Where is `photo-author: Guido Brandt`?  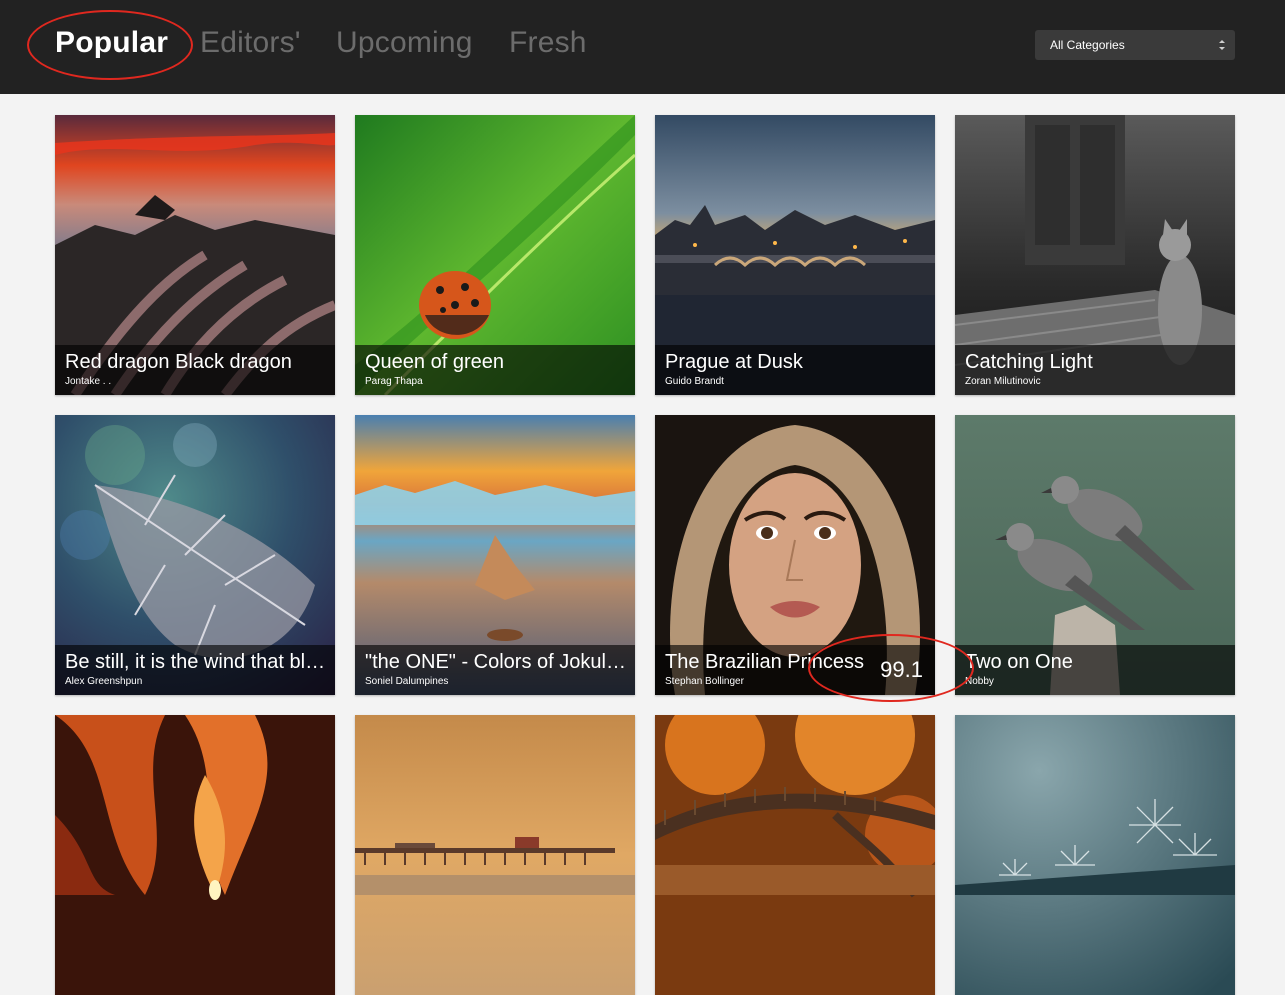 photo-author: Guido Brandt is located at coordinates (694, 381).